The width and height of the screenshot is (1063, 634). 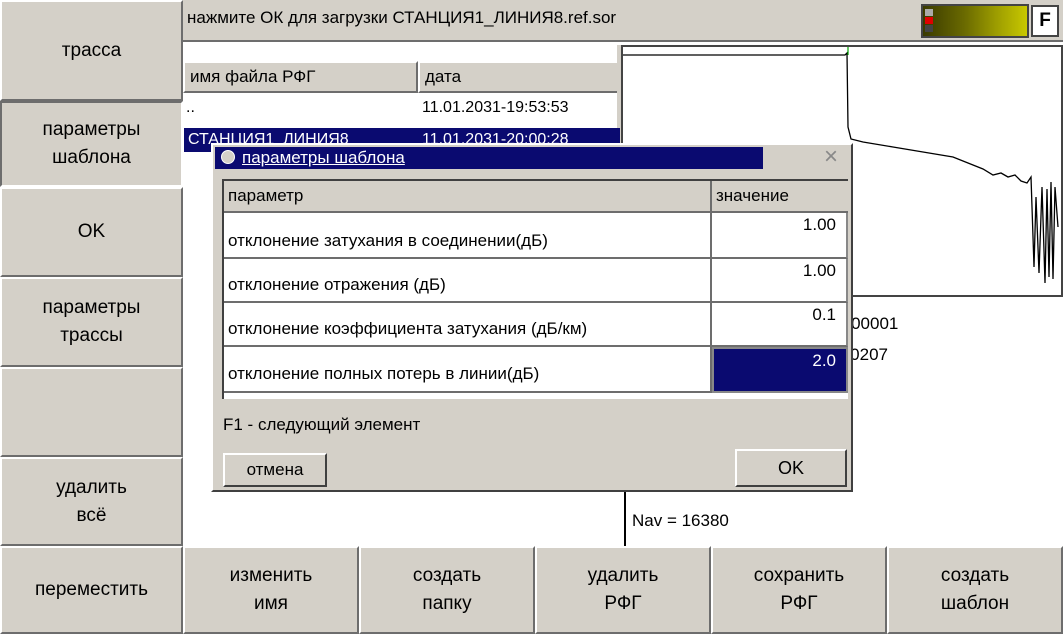 What do you see at coordinates (468, 236) in the screenshot?
I see `param-name-cell: отклонение затухания в соединении(дБ)` at bounding box center [468, 236].